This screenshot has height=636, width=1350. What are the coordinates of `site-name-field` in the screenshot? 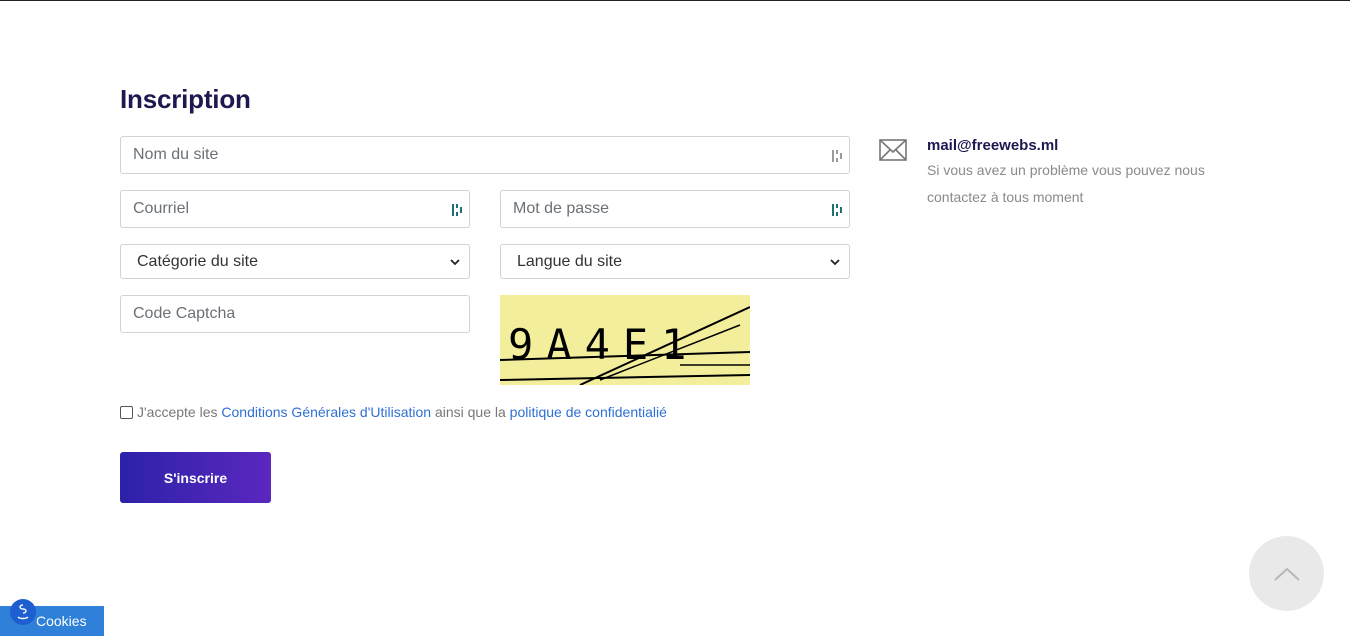 It's located at (485, 155).